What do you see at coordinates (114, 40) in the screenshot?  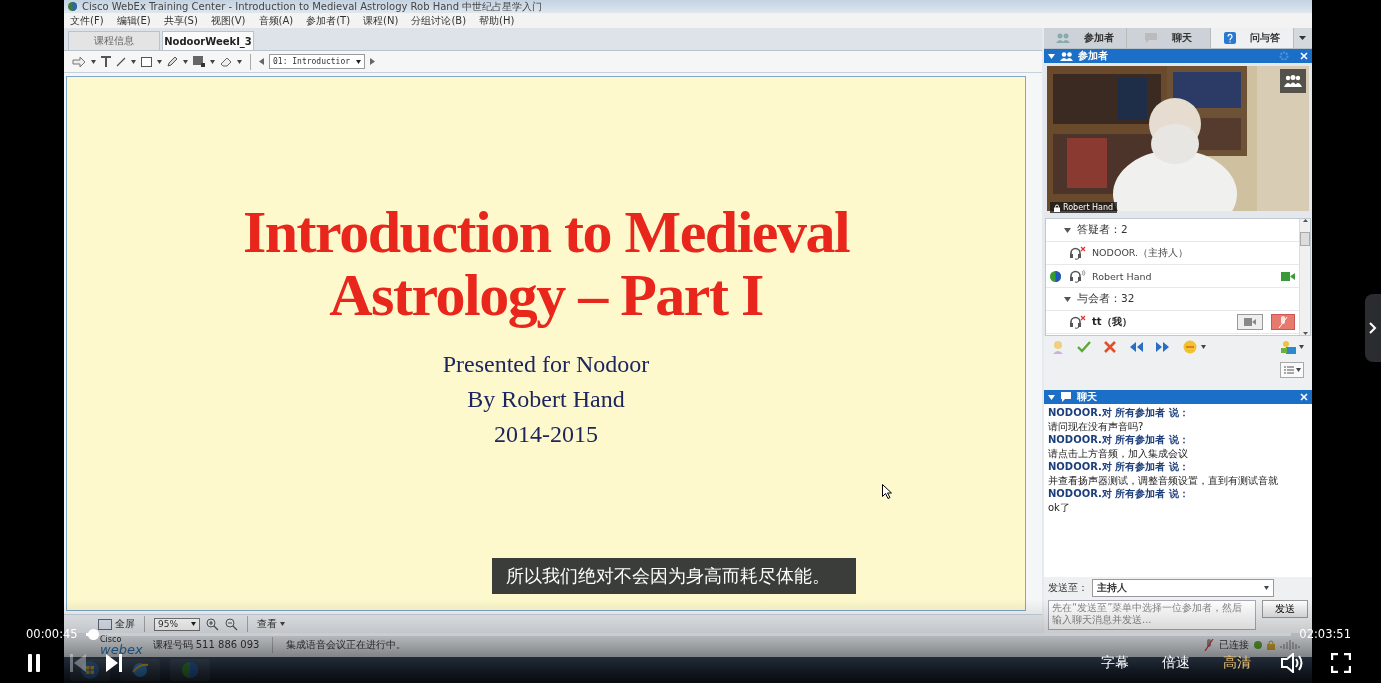 I see `document-tab: 课程信息` at bounding box center [114, 40].